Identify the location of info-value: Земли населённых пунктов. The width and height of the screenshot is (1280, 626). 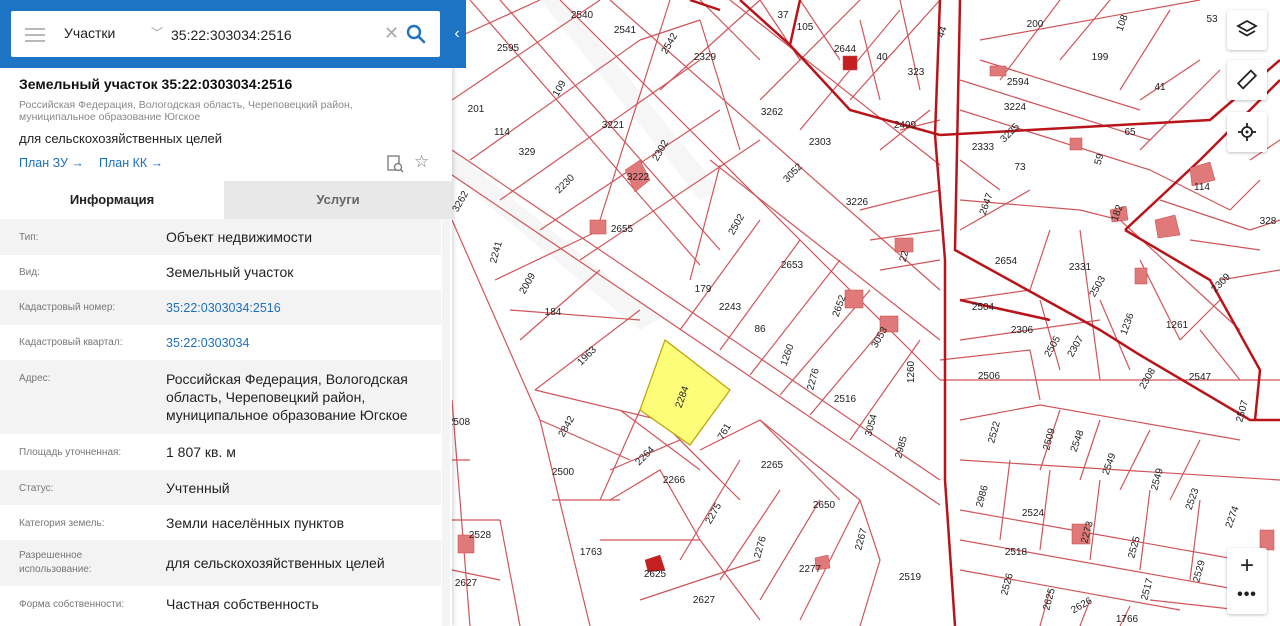
(255, 523).